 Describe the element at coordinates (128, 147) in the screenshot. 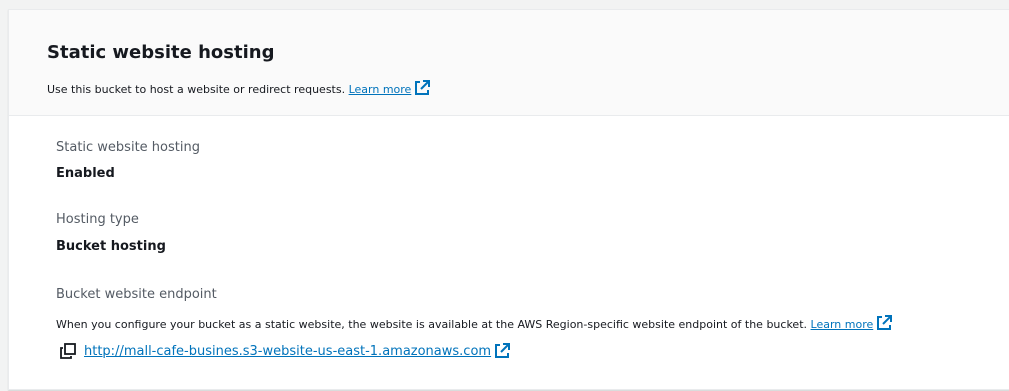

I see `hosting-label: Static website hosting` at that location.